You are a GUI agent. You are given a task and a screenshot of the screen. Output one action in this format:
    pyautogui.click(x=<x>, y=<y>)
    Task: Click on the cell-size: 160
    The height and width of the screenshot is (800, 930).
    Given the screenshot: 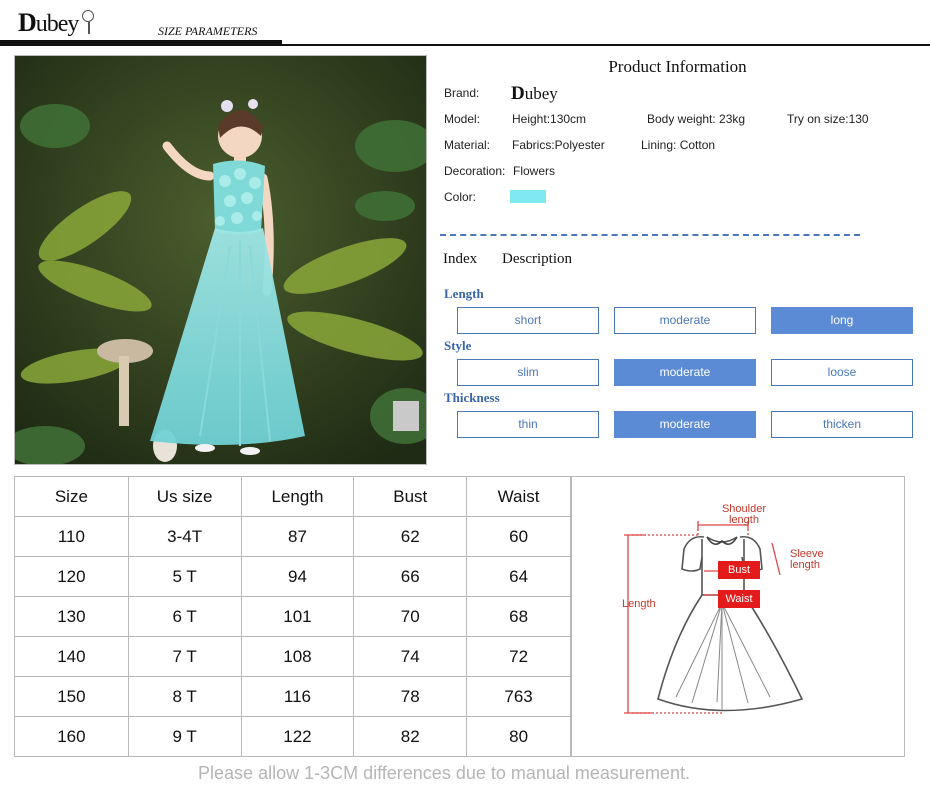 What is the action you would take?
    pyautogui.click(x=71, y=736)
    